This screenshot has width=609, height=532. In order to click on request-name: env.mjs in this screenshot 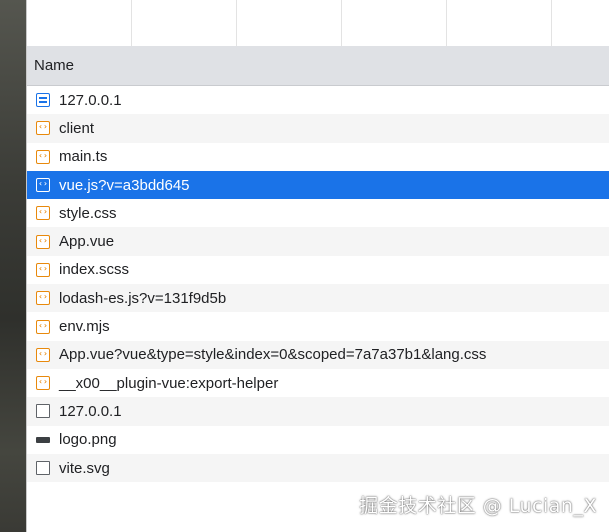, I will do `click(84, 327)`.